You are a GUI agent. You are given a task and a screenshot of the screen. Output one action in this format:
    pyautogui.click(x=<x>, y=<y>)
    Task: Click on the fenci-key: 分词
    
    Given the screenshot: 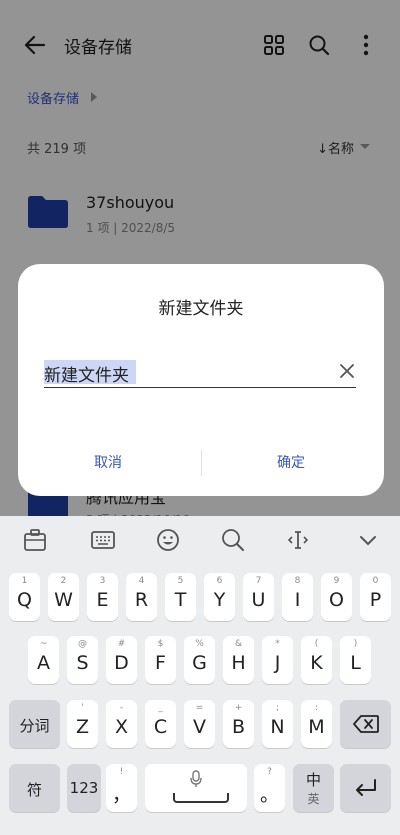 What is the action you would take?
    pyautogui.click(x=34, y=724)
    